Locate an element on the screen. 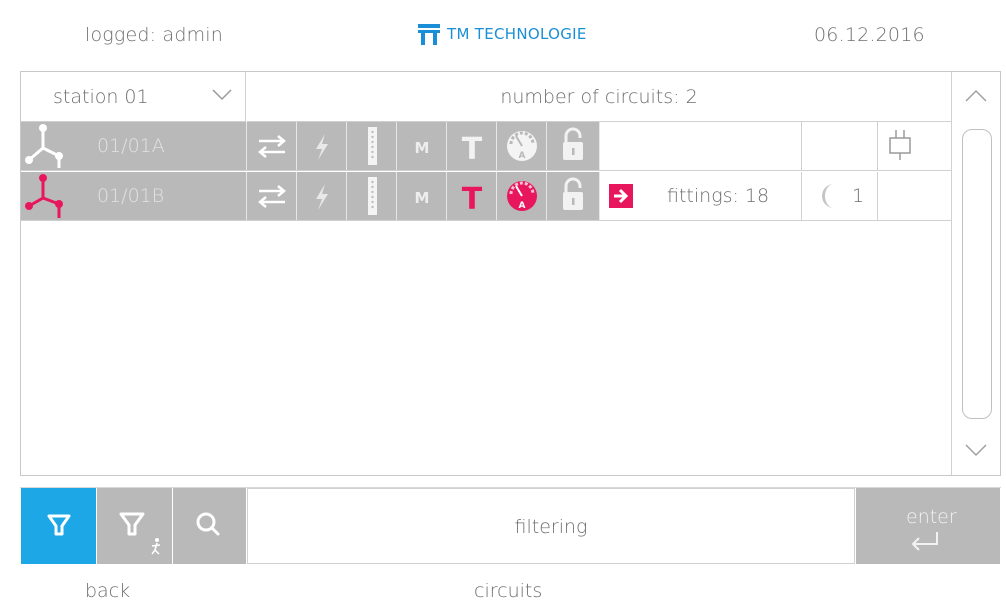 This screenshot has height=610, width=1006. logged-user-label: logged: admin is located at coordinates (154, 35).